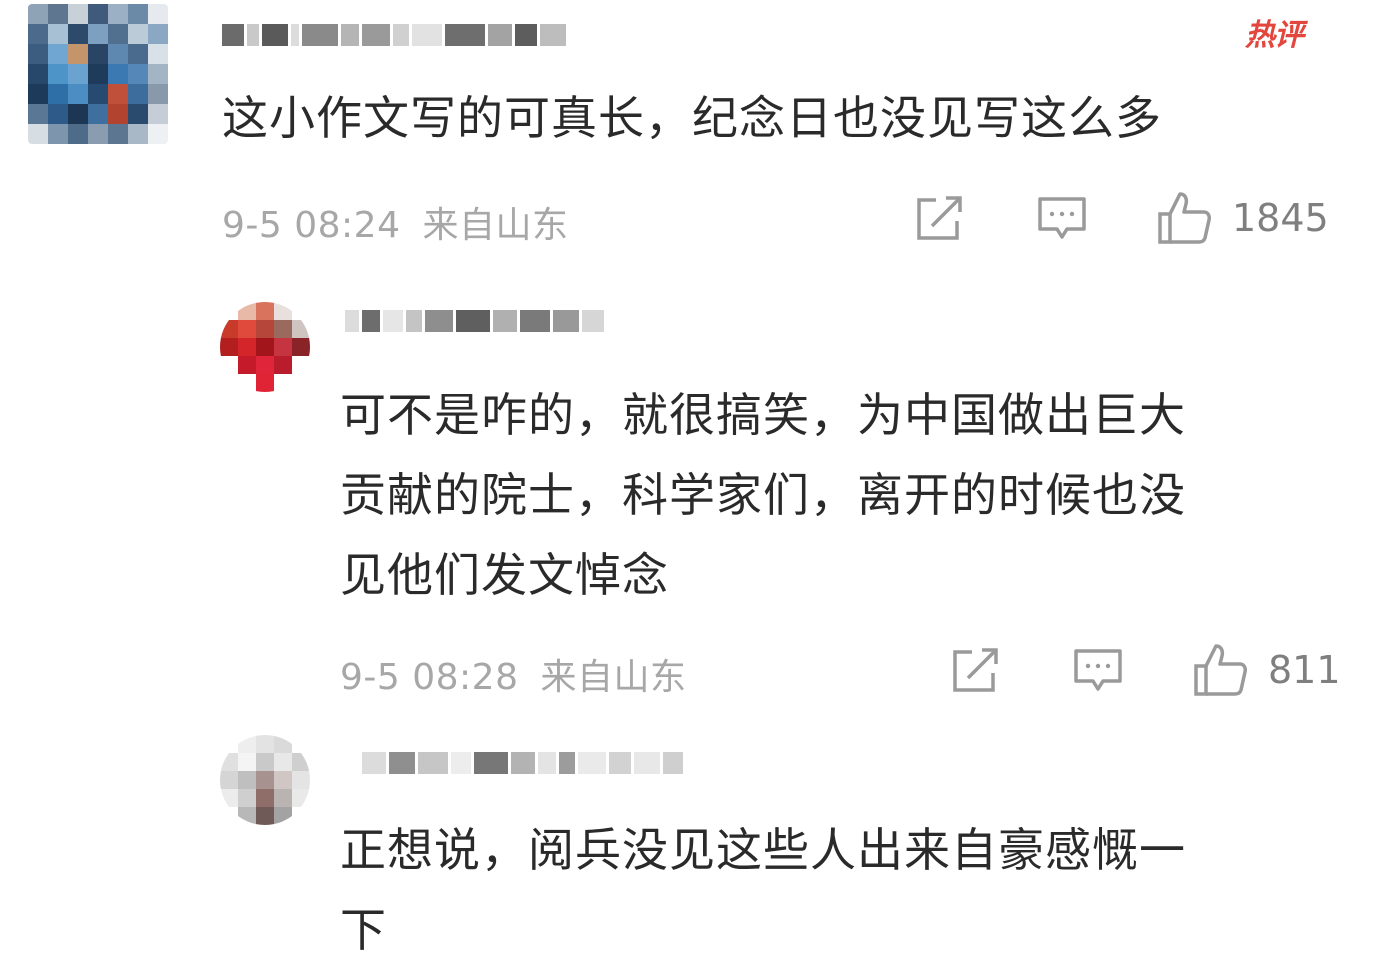 The height and width of the screenshot is (970, 1373). What do you see at coordinates (429, 677) in the screenshot?
I see `reply-timestamp: 9-5 08:28` at bounding box center [429, 677].